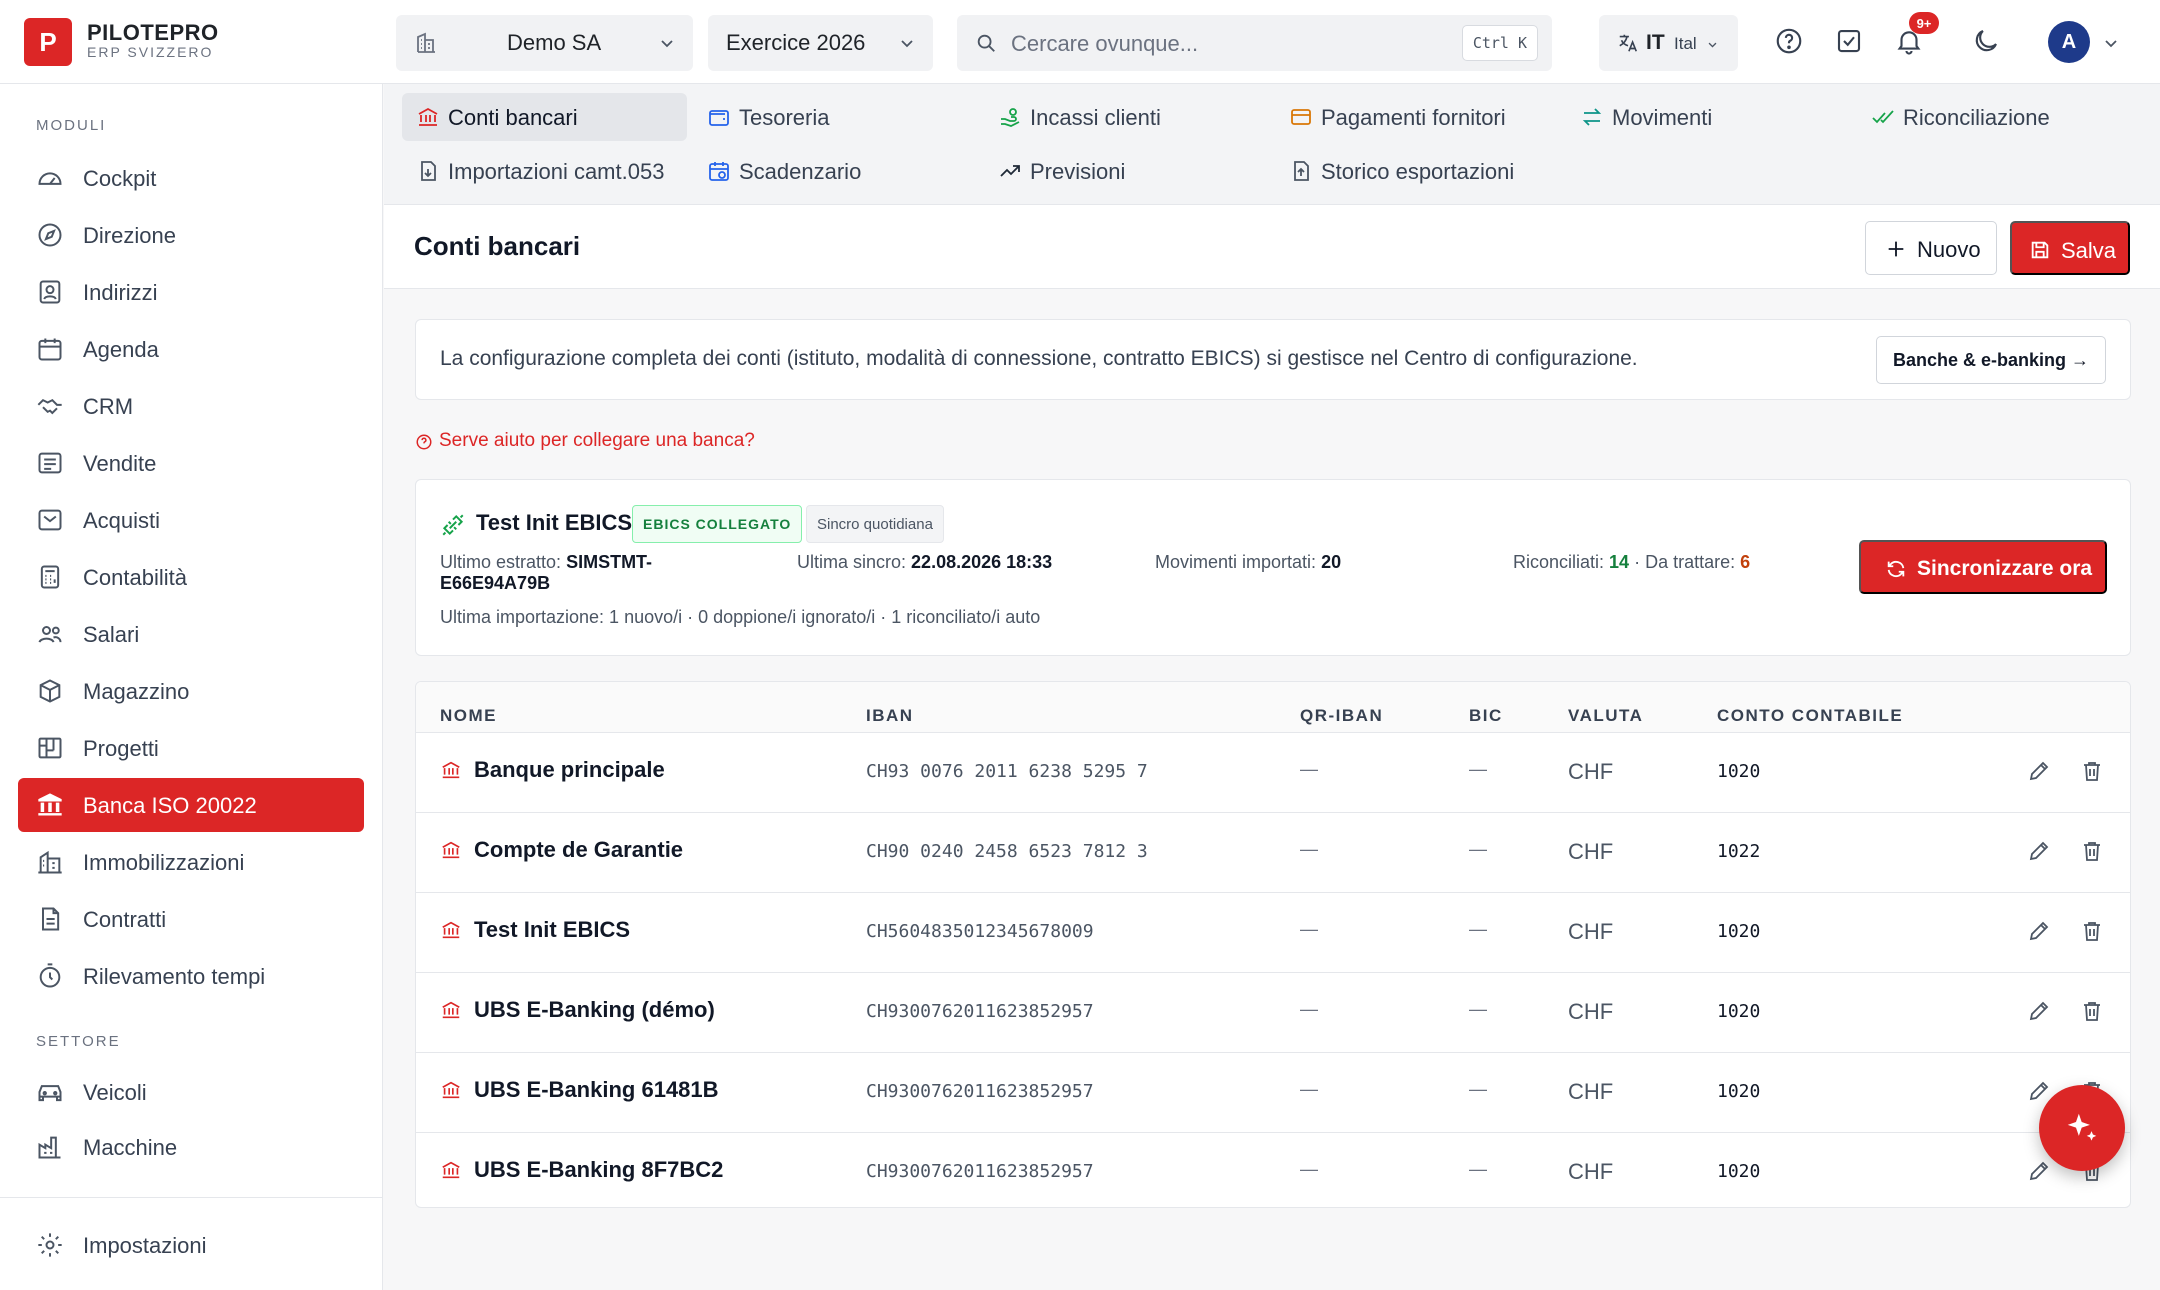  I want to click on tab-pagamenti-fornitori: Pagamenti fornitori, so click(1425, 117).